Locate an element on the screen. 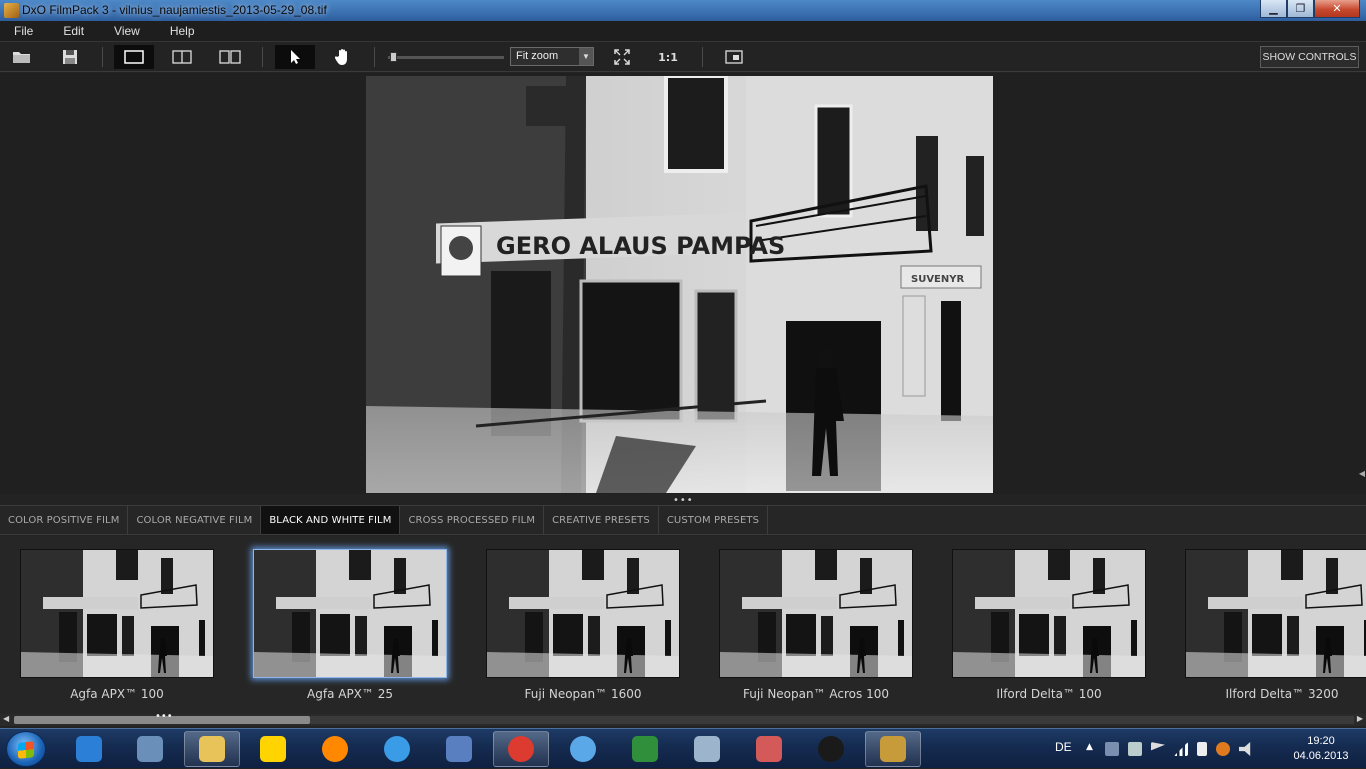 The height and width of the screenshot is (769, 1366). tray-app-orange-icon is located at coordinates (1223, 749).